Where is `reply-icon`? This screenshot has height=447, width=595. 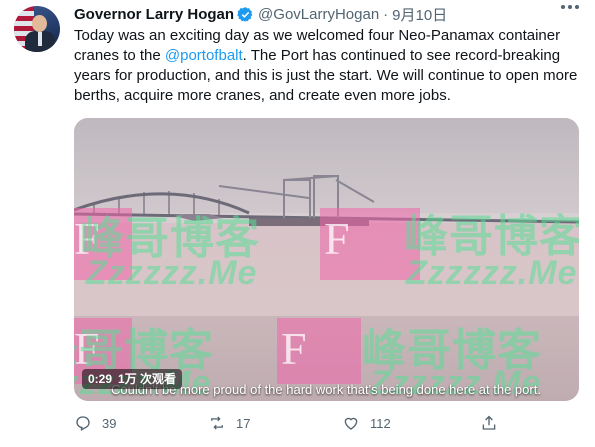
reply-icon is located at coordinates (83, 423).